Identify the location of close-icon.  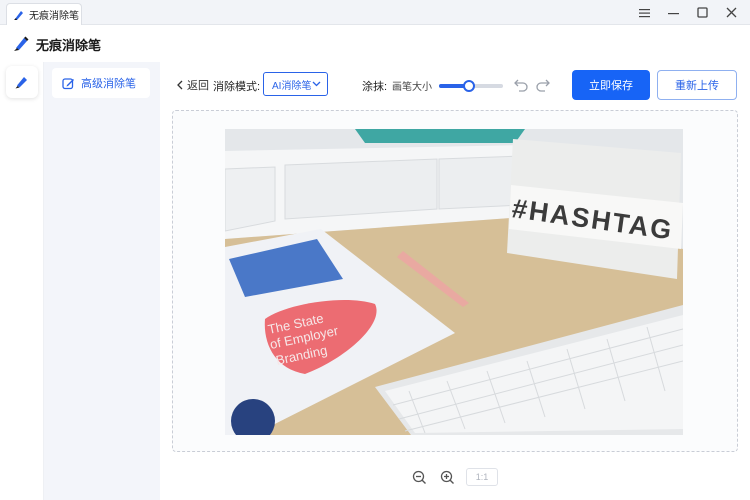
(731, 12).